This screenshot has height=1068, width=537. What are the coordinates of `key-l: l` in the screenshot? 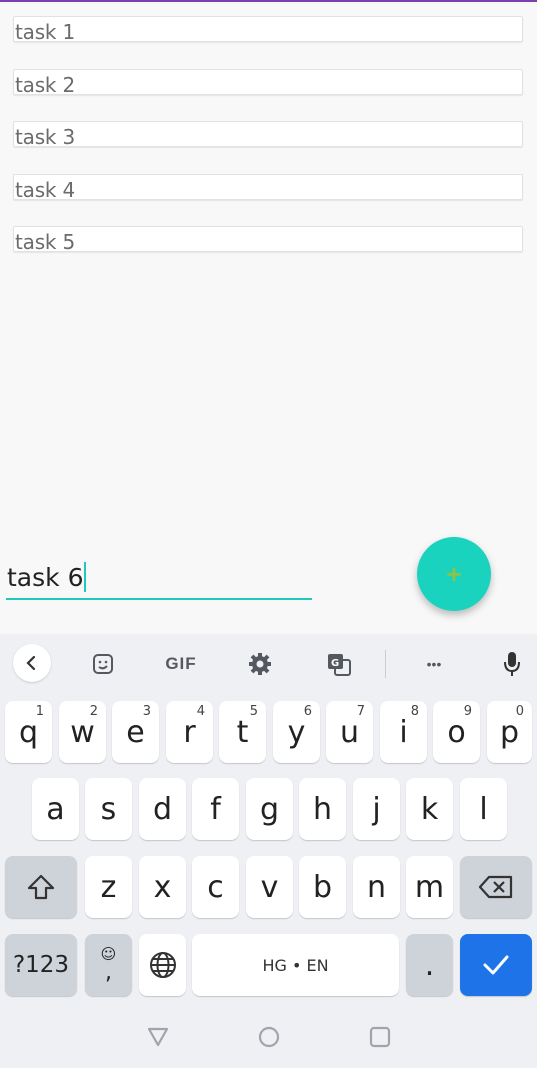 It's located at (483, 809).